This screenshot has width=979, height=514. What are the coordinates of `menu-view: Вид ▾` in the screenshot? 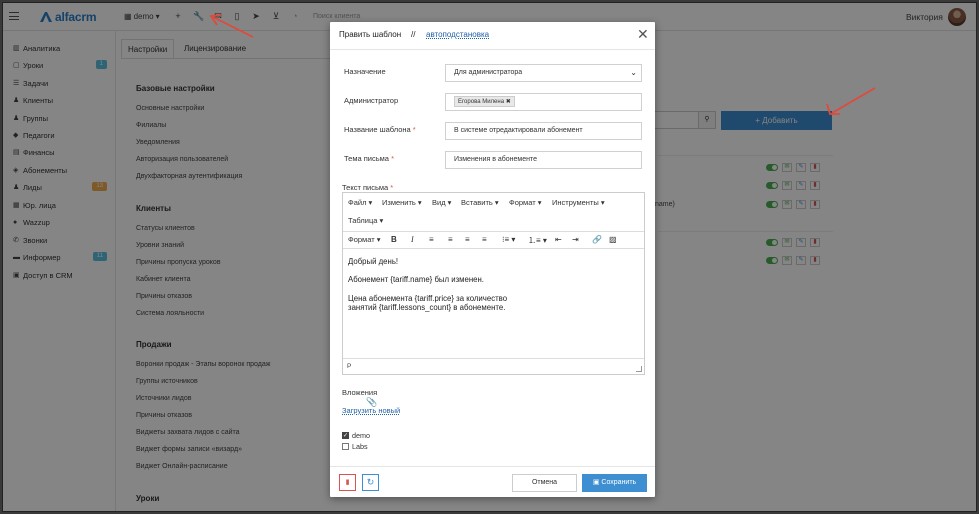 It's located at (441, 202).